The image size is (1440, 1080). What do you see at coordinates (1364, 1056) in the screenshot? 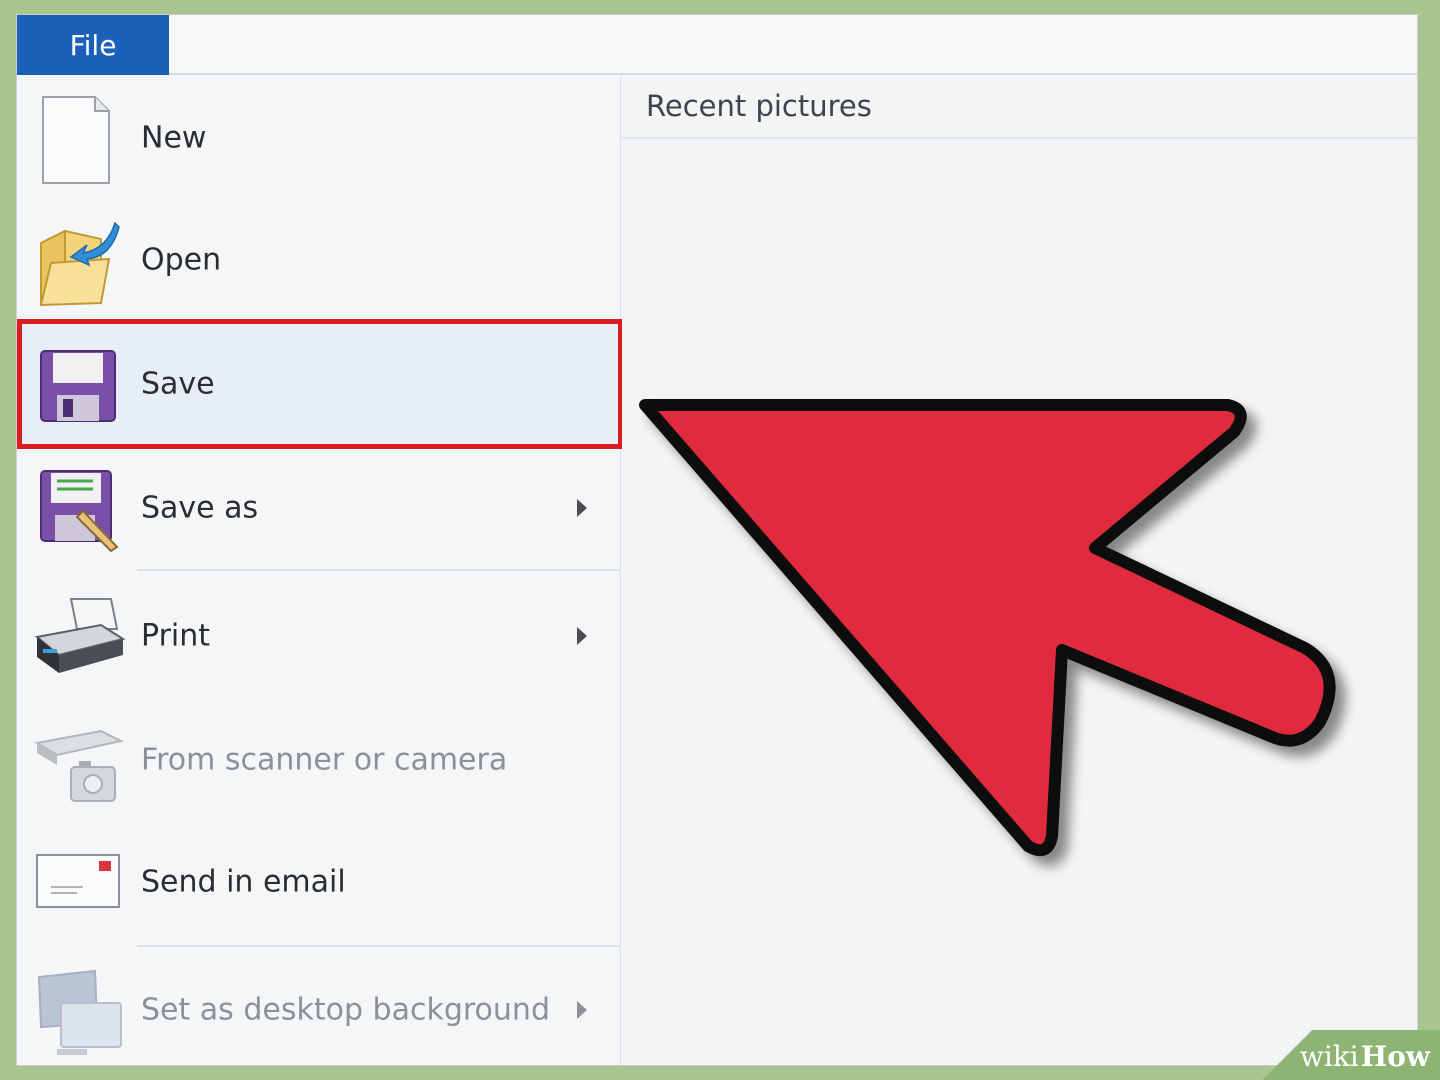
I see `wikihow-logo: wikiHow` at bounding box center [1364, 1056].